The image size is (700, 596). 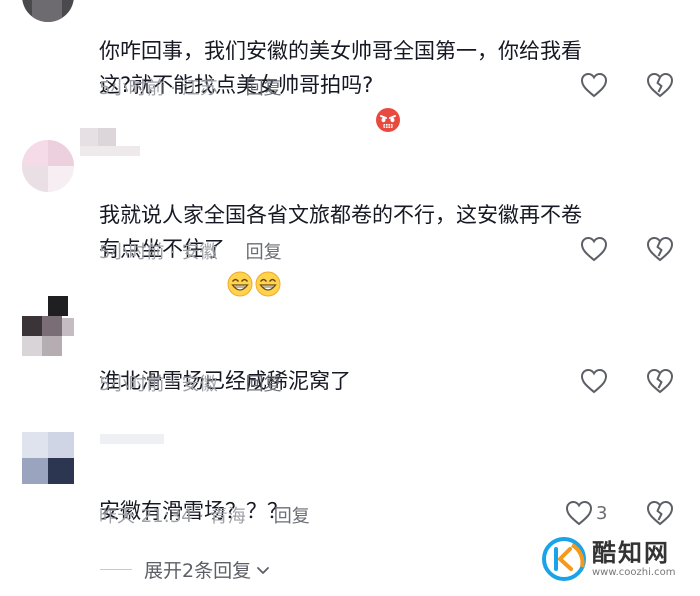 I want to click on comment-time-location: 5小时前 · 江苏, so click(x=158, y=88).